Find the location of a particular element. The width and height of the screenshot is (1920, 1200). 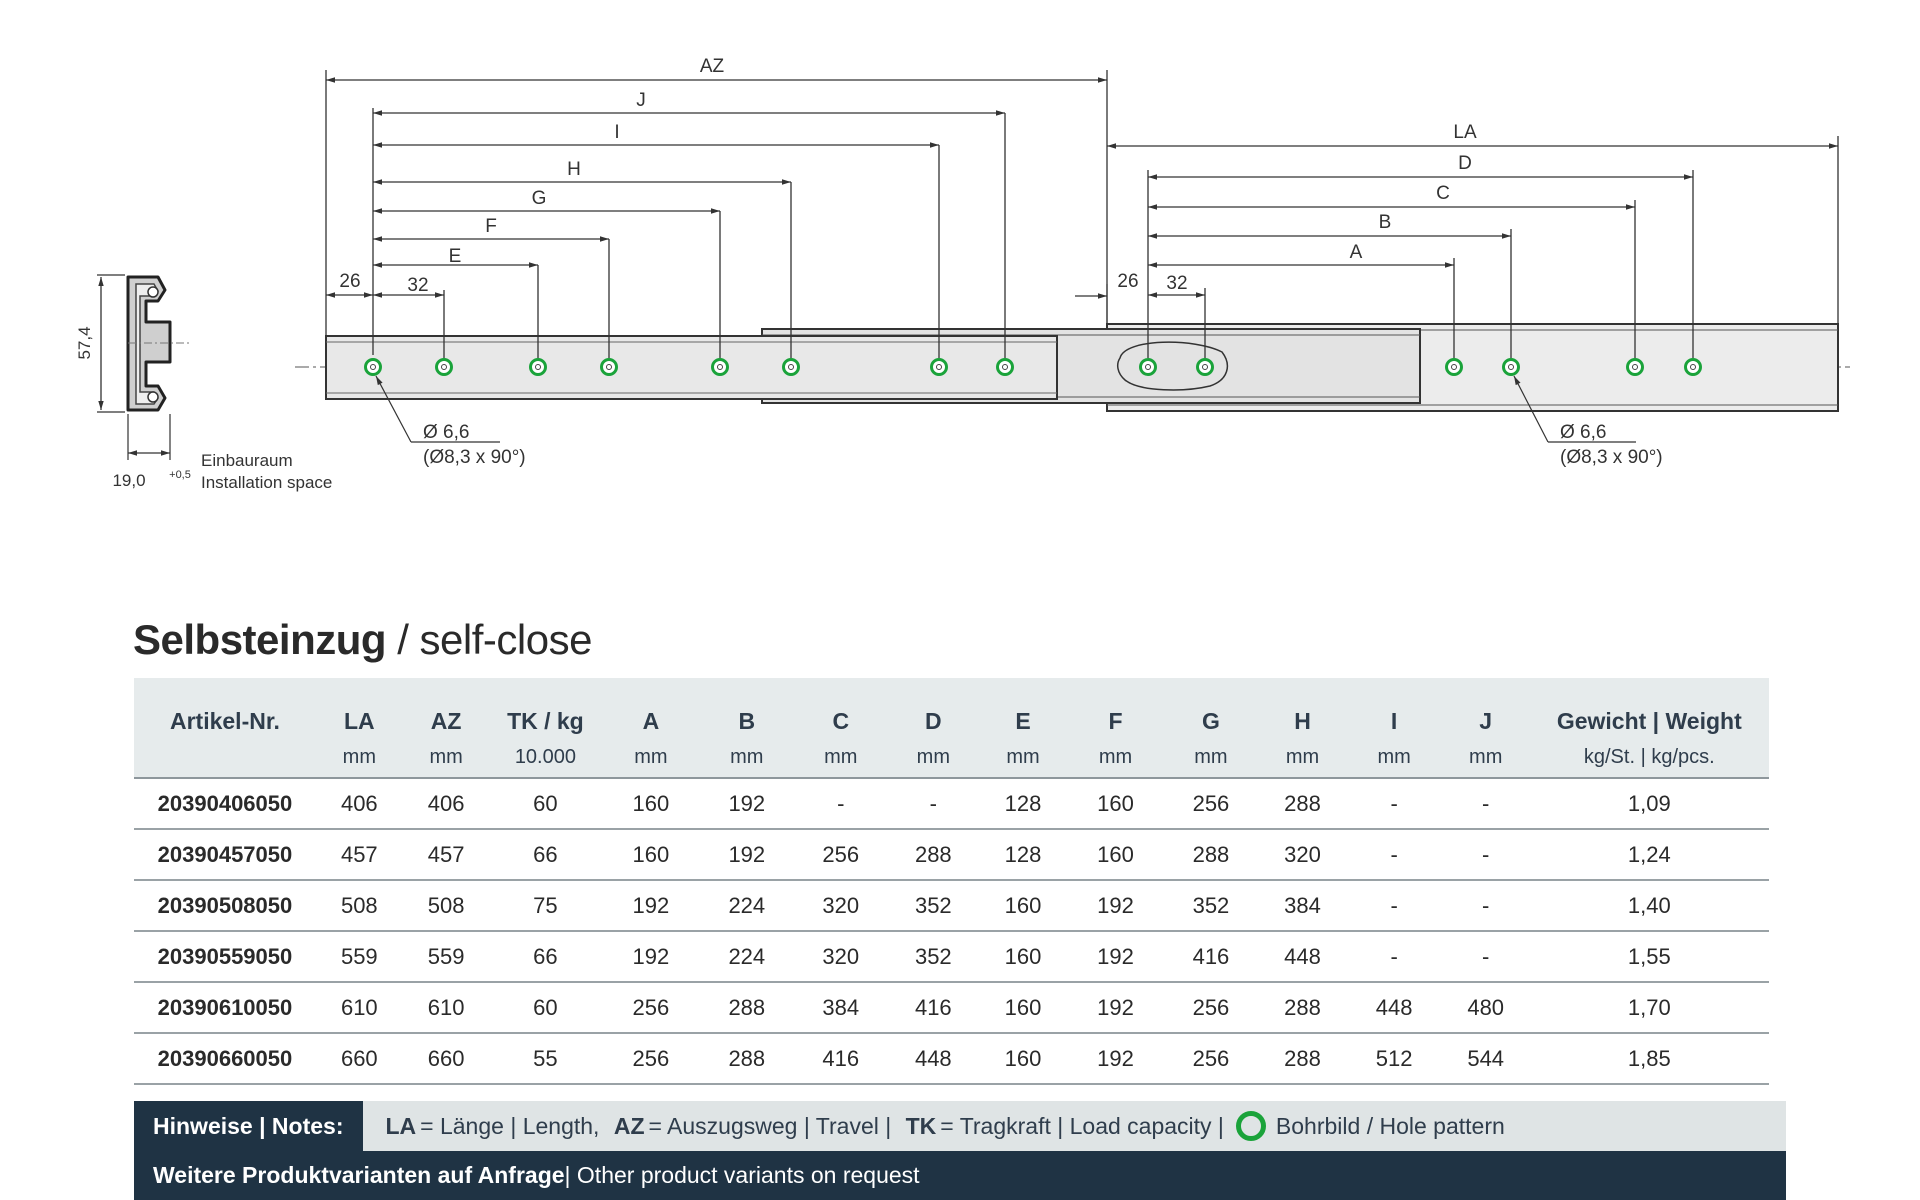

title-bold: Selbsteinzug is located at coordinates (260, 639).